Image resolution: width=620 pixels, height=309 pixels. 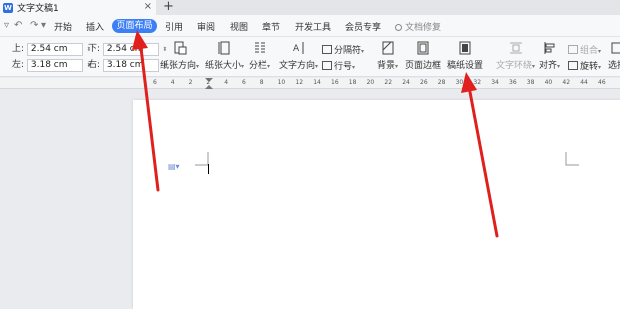 I want to click on margin-right-label: 右:, so click(x=94, y=65).